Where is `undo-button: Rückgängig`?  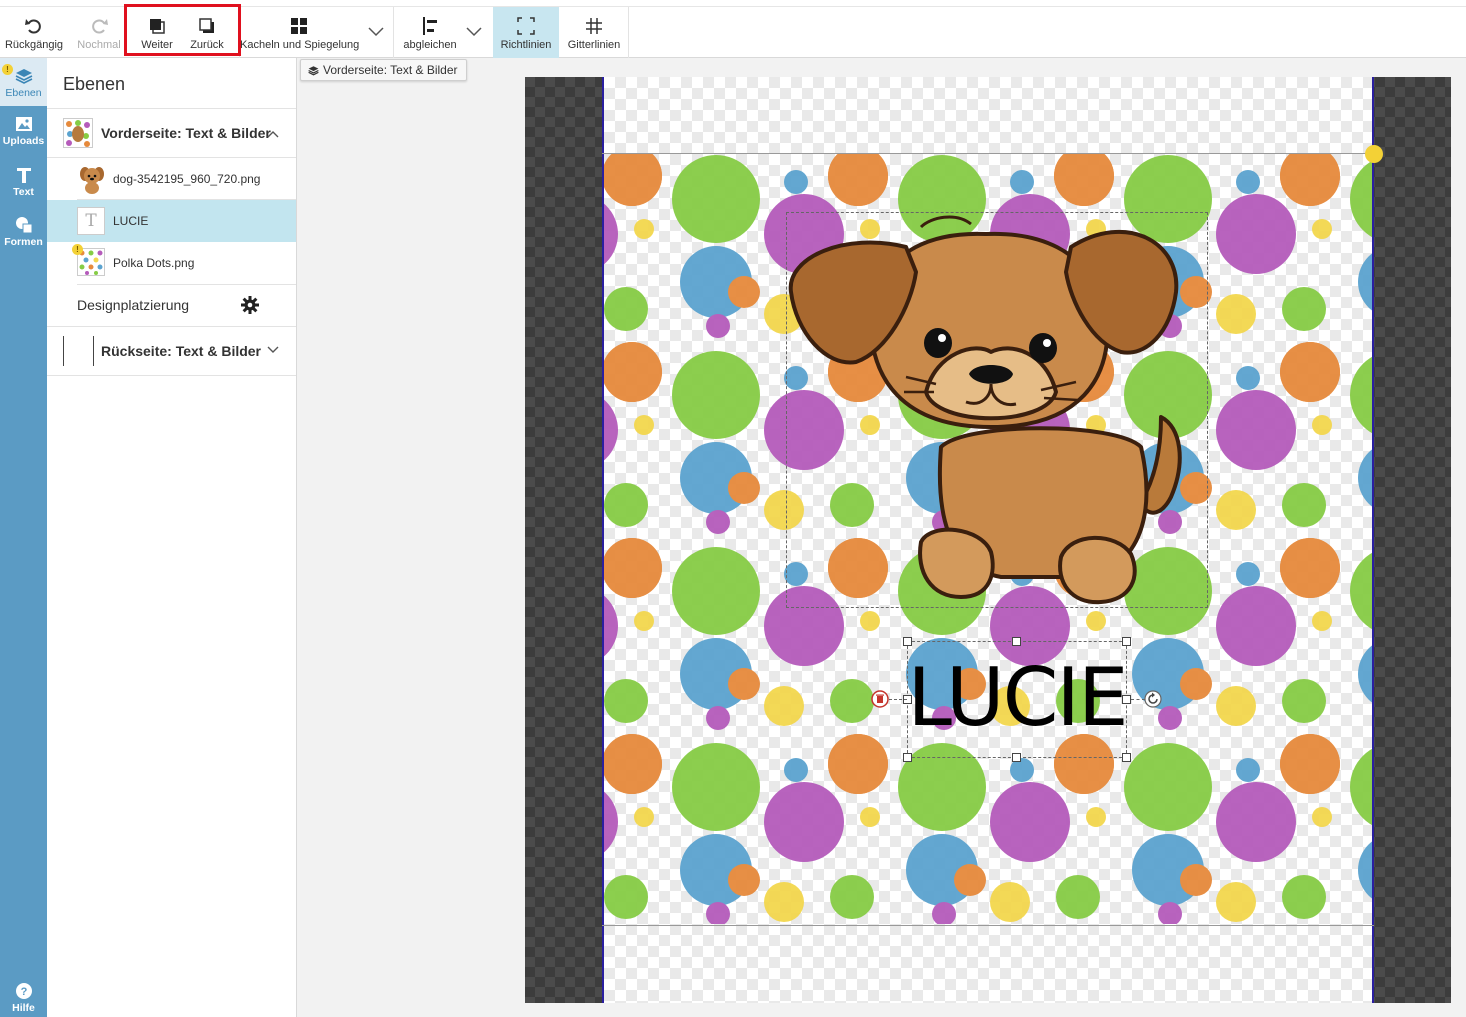
undo-button: Rückgängig is located at coordinates (34, 32).